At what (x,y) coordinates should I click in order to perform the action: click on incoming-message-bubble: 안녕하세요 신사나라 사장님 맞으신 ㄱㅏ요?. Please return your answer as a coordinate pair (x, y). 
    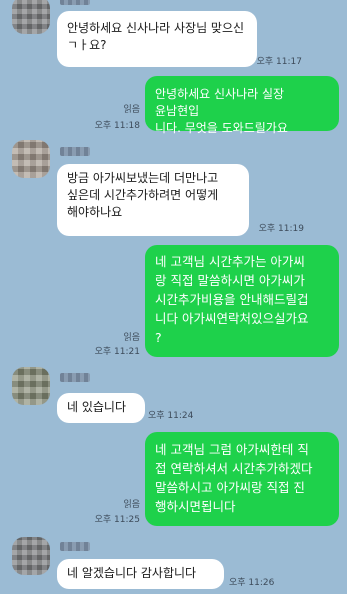
    Looking at the image, I should click on (157, 39).